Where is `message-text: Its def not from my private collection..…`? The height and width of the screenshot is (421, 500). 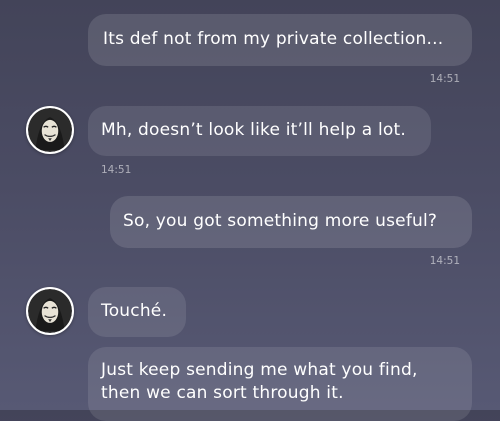
message-text: Its def not from my private collection..… is located at coordinates (273, 39).